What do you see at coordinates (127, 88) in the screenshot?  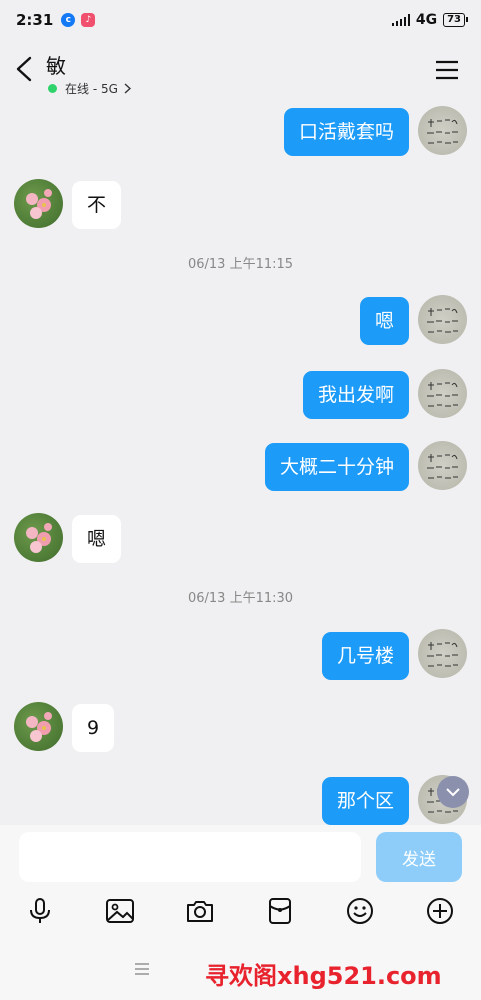 I see `chevron-right-icon` at bounding box center [127, 88].